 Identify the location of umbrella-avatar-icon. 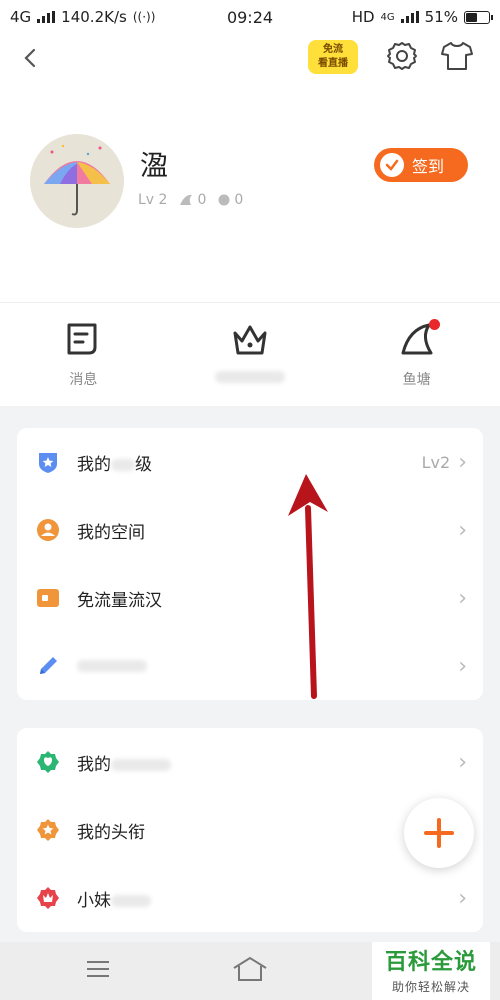
(77, 180).